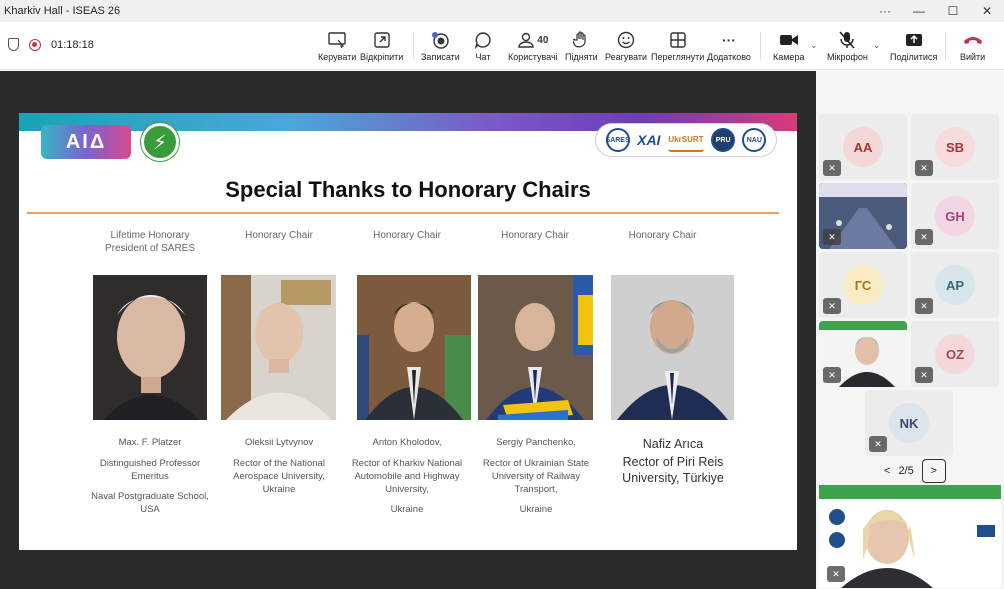  What do you see at coordinates (543, 40) in the screenshot?
I see `people-count: 40` at bounding box center [543, 40].